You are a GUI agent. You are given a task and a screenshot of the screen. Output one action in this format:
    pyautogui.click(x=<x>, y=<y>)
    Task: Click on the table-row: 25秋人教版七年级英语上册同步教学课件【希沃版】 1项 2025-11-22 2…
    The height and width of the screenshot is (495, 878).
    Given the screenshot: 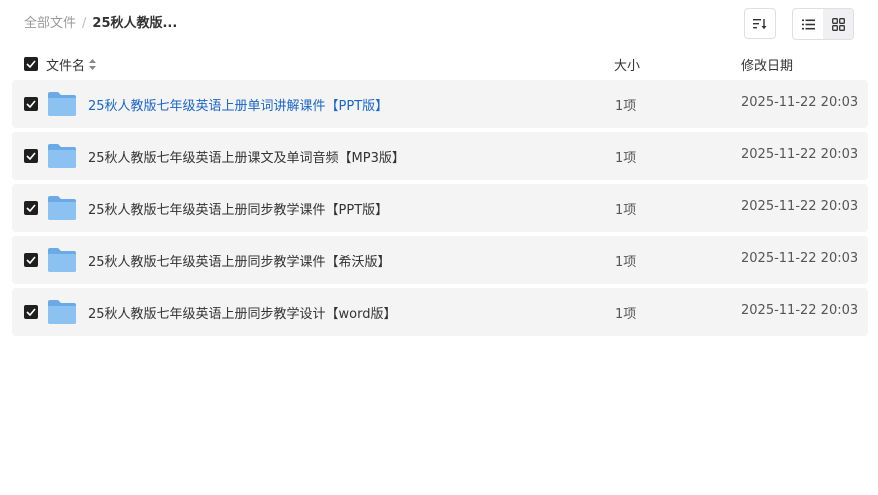 What is the action you would take?
    pyautogui.click(x=440, y=260)
    